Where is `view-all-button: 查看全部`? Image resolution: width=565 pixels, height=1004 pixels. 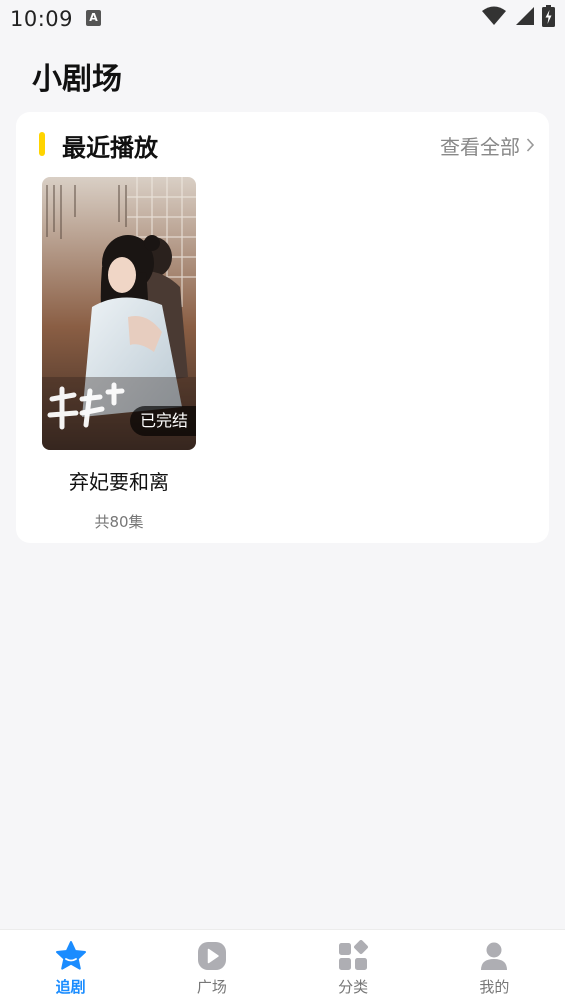
view-all-button: 查看全部 is located at coordinates (487, 145).